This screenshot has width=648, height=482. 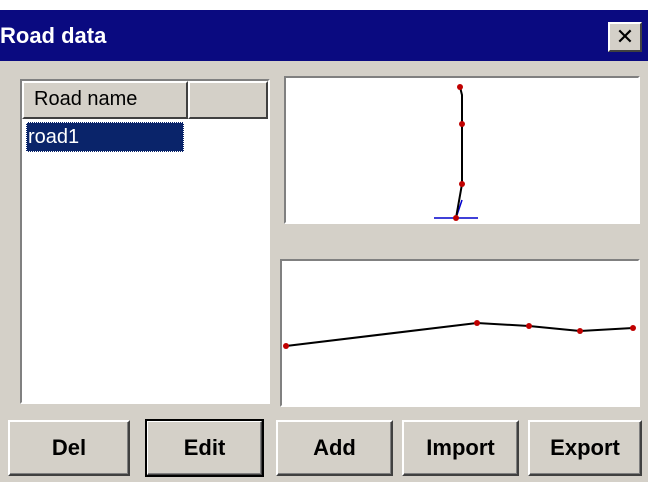 I want to click on road-list-header: Road name, so click(x=145, y=100).